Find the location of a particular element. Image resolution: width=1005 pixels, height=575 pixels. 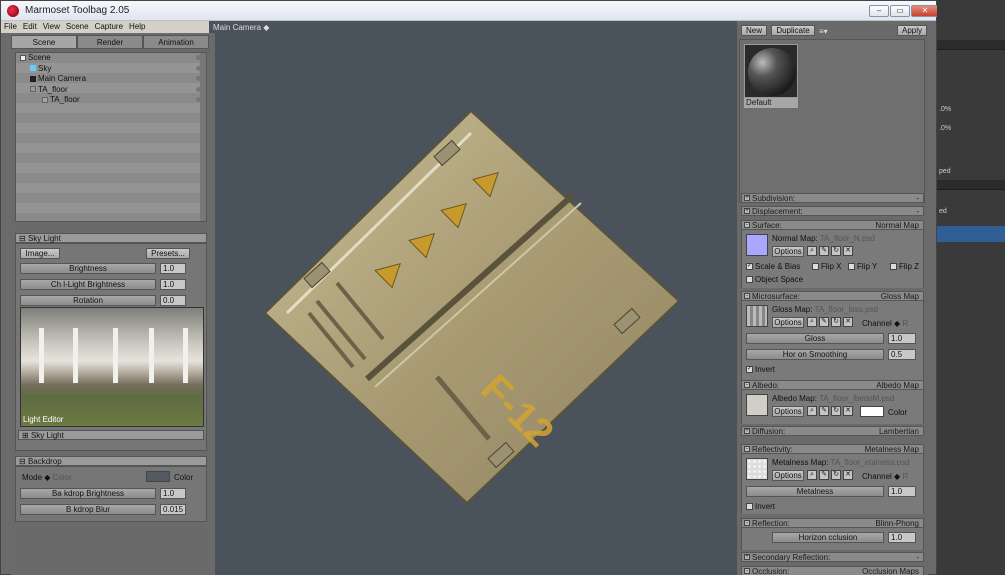

reflection-header: - Reflection: Blinn-Phong is located at coordinates (832, 523).